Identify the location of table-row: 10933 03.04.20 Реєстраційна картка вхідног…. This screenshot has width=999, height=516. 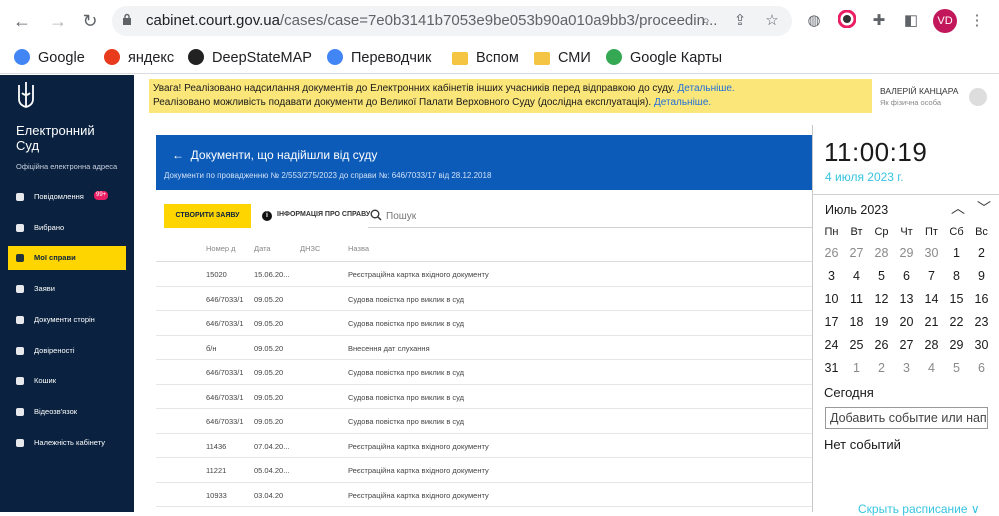
(484, 495).